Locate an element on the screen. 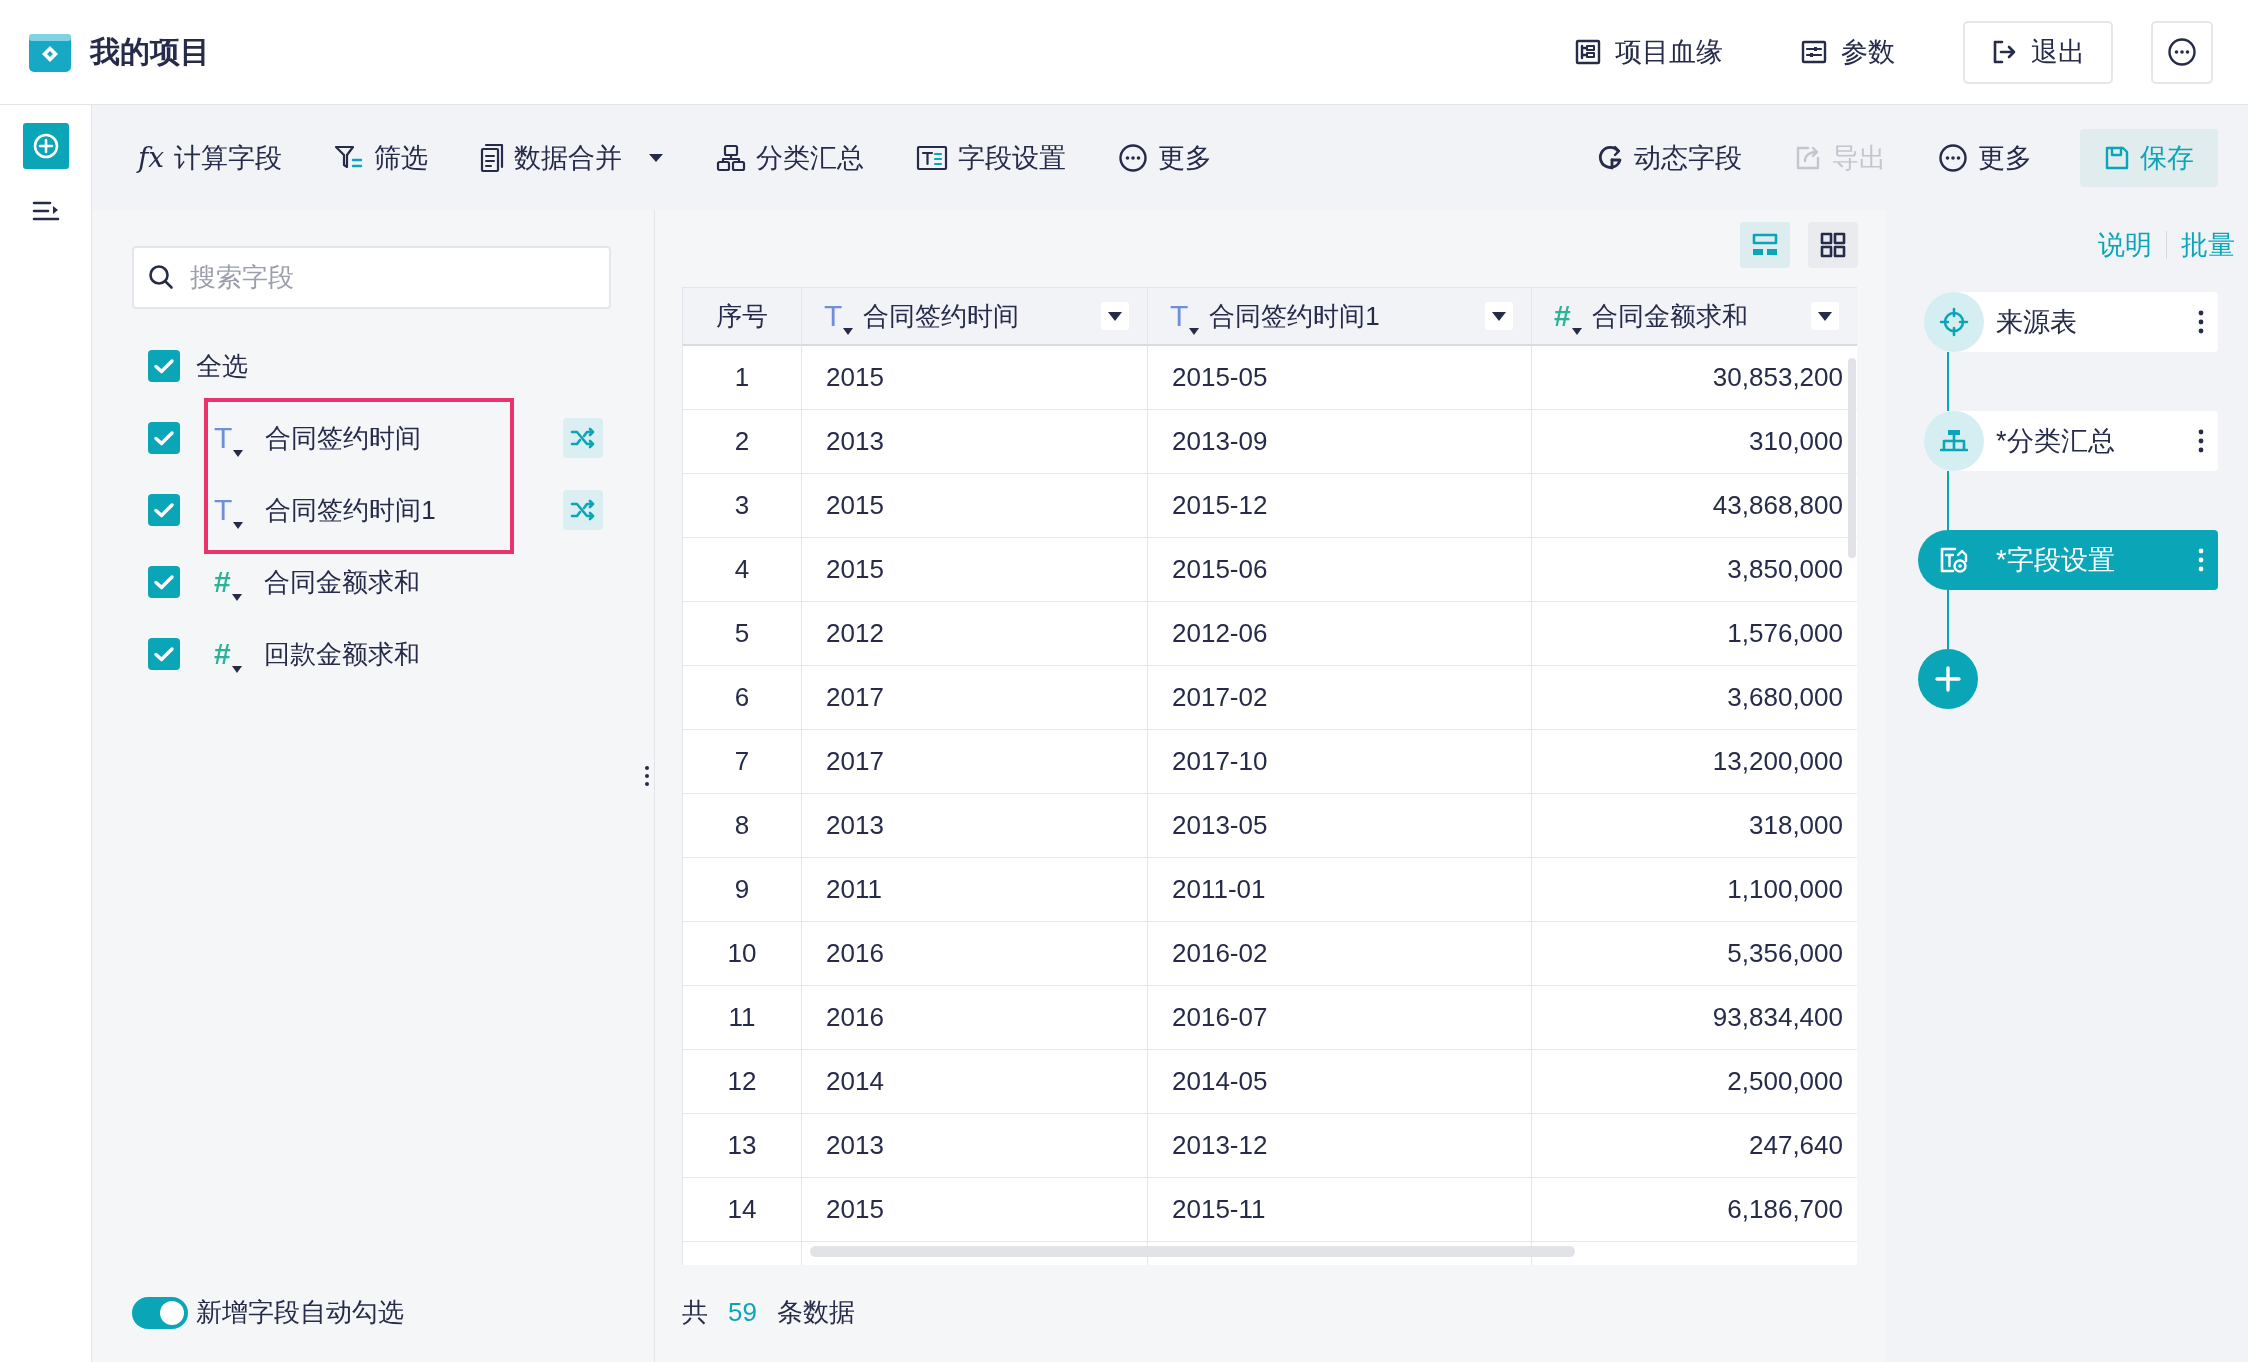 This screenshot has width=2248, height=1362. column-header: 序号 is located at coordinates (742, 317).